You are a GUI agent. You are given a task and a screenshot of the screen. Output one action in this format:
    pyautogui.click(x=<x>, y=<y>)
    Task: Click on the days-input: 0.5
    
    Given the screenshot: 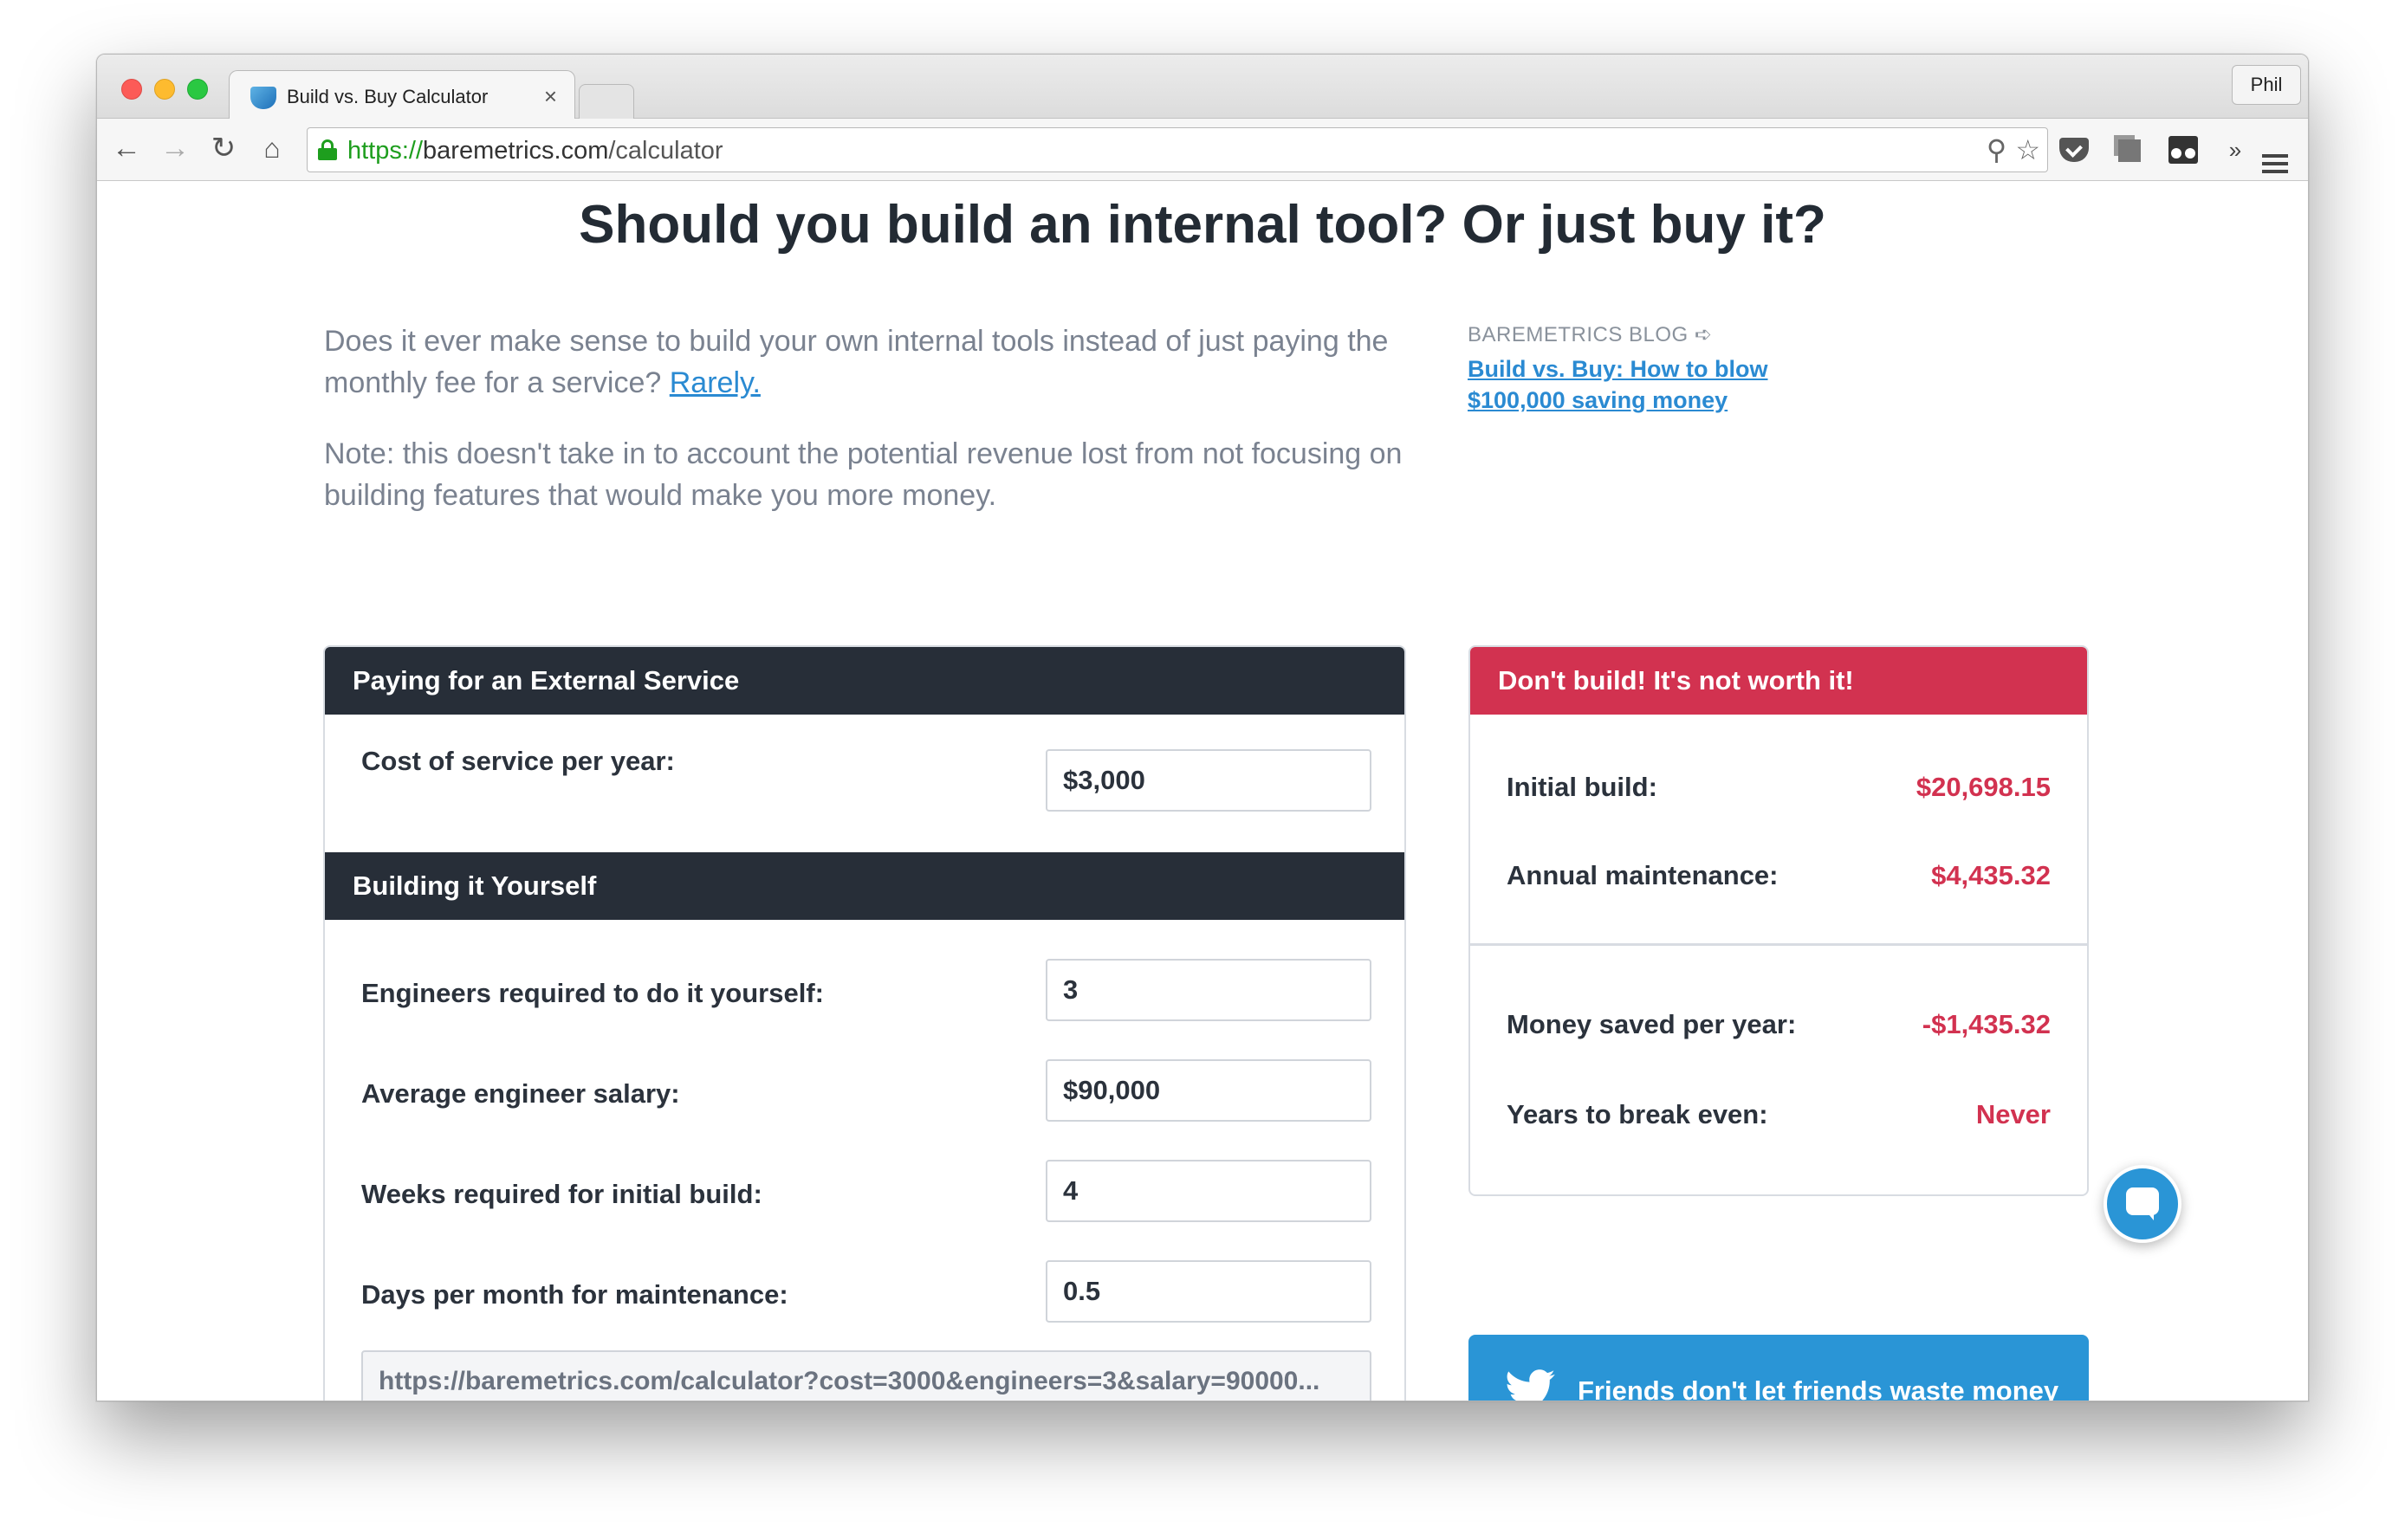 What is the action you would take?
    pyautogui.click(x=1208, y=1291)
    